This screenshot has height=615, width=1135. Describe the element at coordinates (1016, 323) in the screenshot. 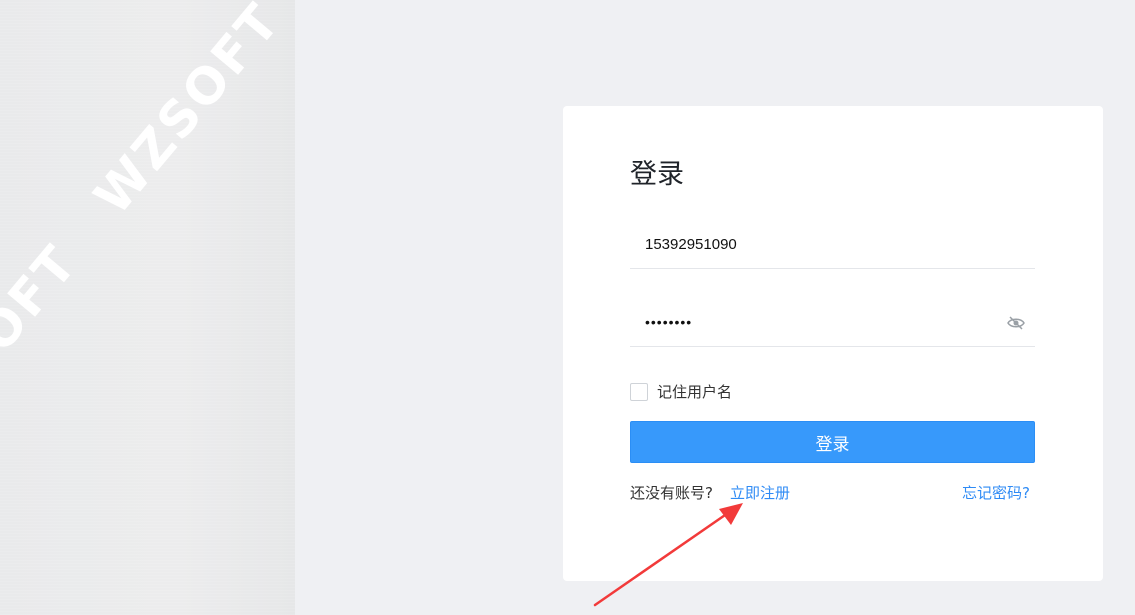

I see `eye-slash-icon` at that location.